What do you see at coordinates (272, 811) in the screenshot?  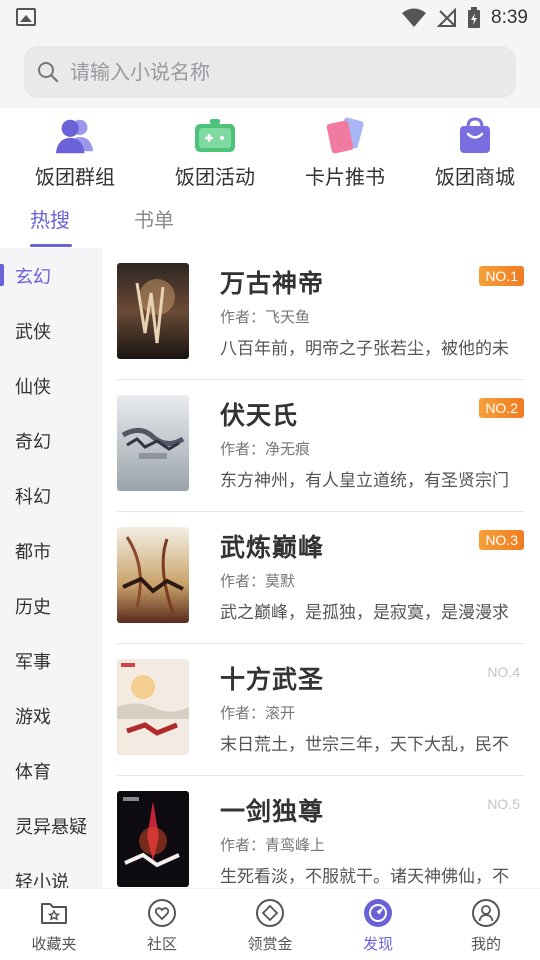 I see `book-title: 一剑独尊` at bounding box center [272, 811].